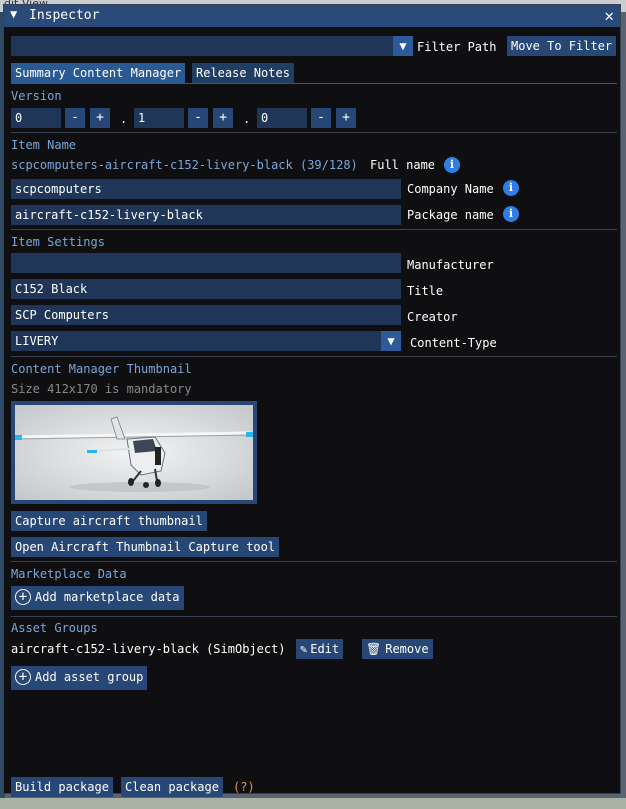  What do you see at coordinates (58, 242) in the screenshot?
I see `item-settings-section-label: Item Settings` at bounding box center [58, 242].